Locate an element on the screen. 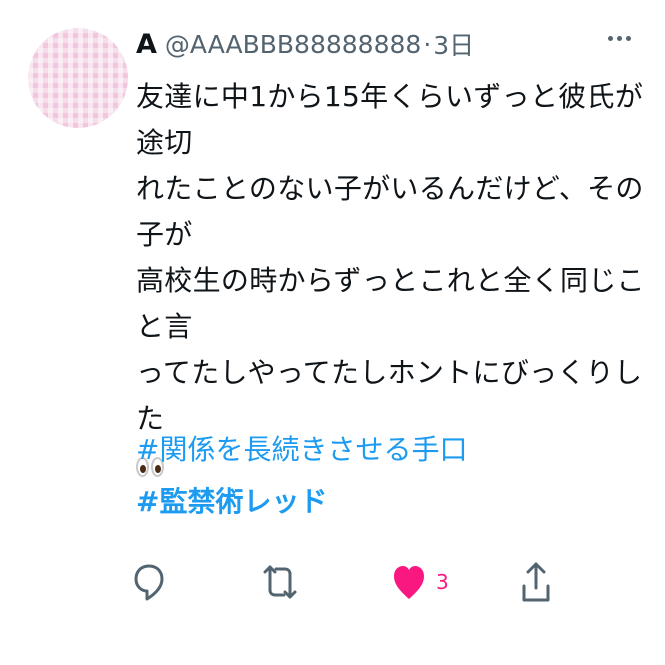 The image size is (665, 665). more-icon is located at coordinates (619, 38).